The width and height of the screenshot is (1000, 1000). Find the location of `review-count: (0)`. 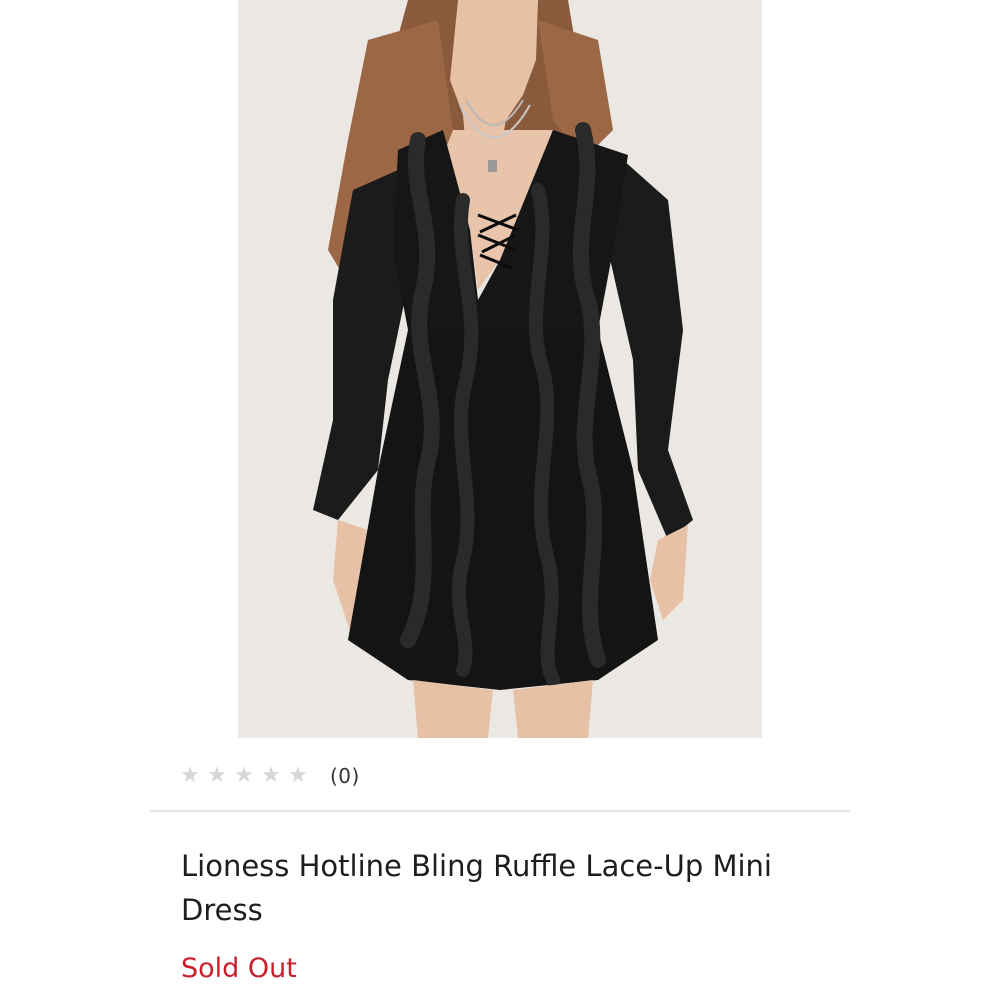

review-count: (0) is located at coordinates (345, 776).